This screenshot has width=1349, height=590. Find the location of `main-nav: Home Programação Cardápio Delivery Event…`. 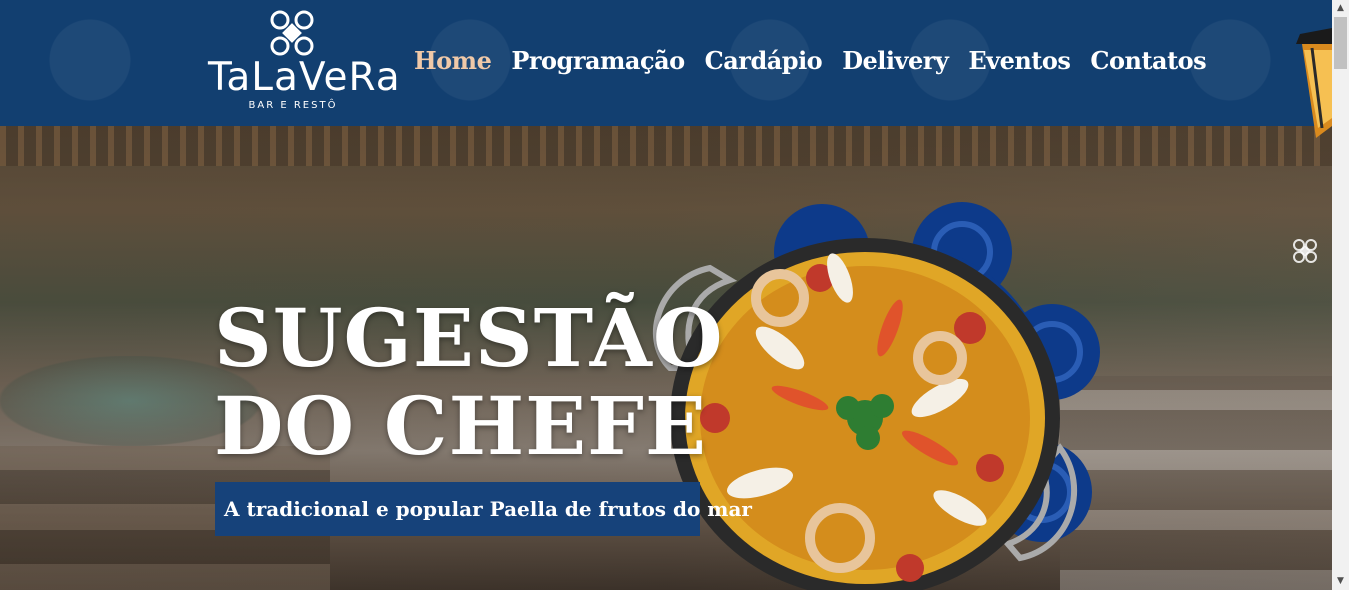

main-nav: Home Programação Cardápio Delivery Event… is located at coordinates (820, 60).